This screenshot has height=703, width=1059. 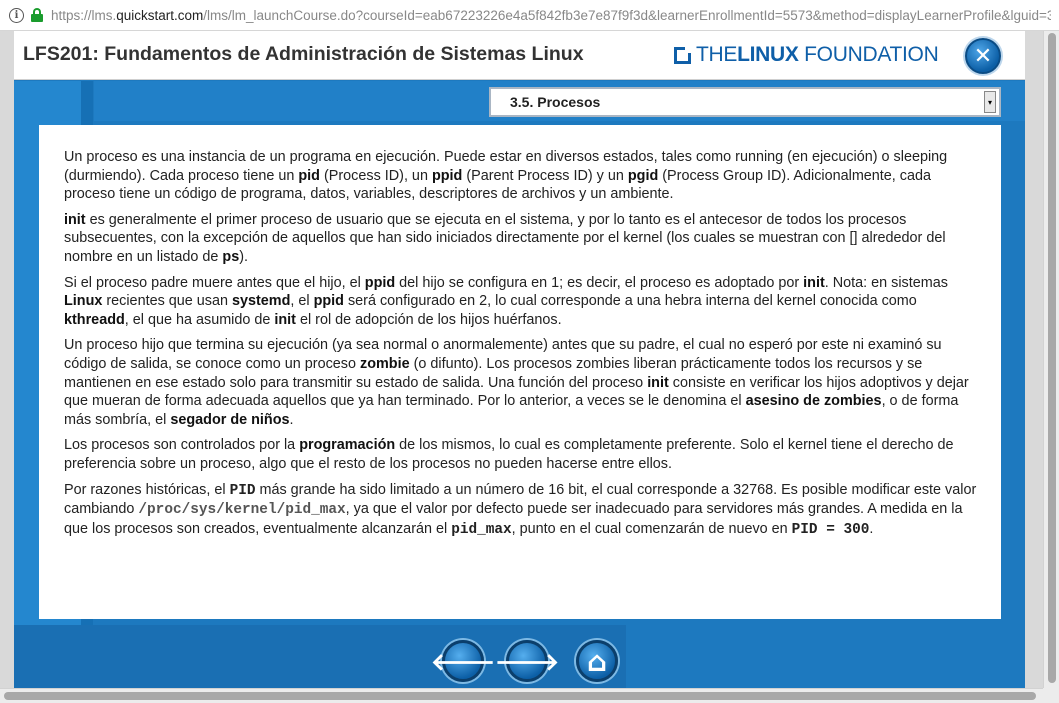 I want to click on text: , el, so click(x=302, y=301).